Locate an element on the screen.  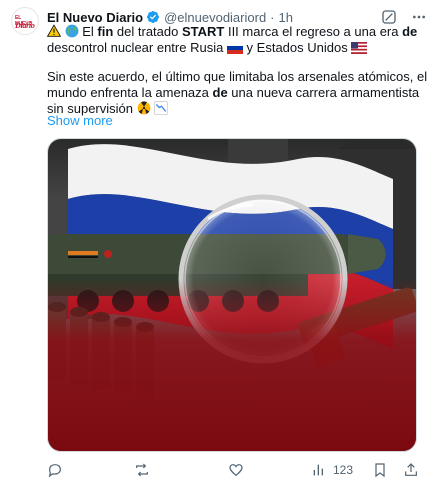
more-icon is located at coordinates (419, 17).